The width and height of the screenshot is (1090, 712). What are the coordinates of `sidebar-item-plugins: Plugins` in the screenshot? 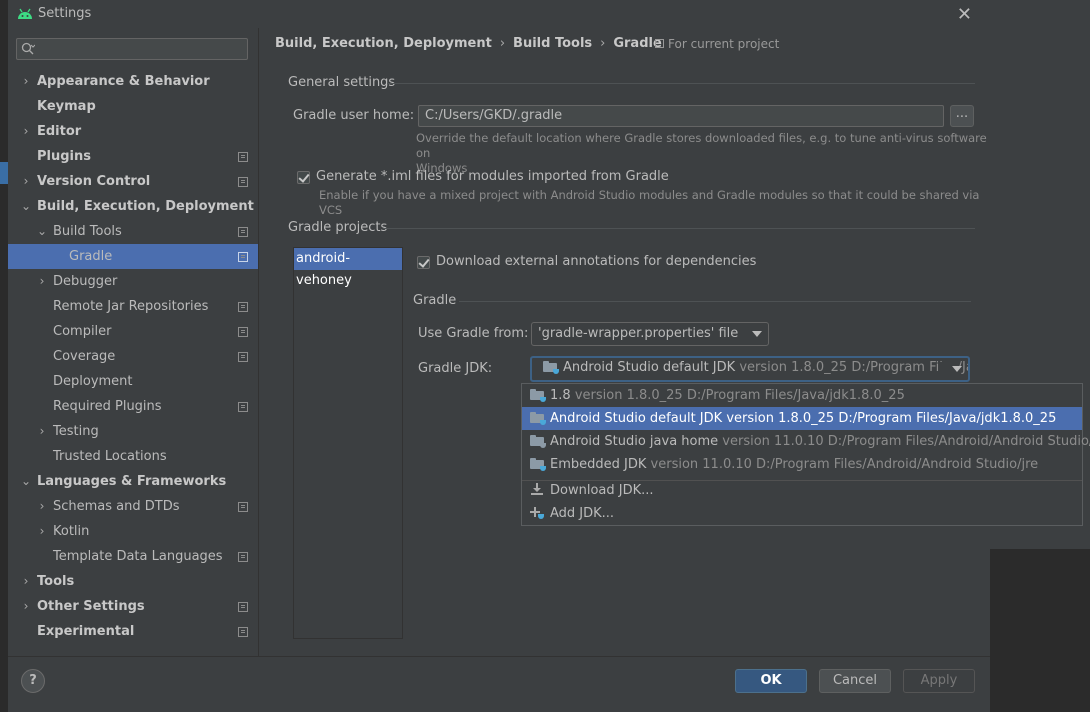 It's located at (133, 156).